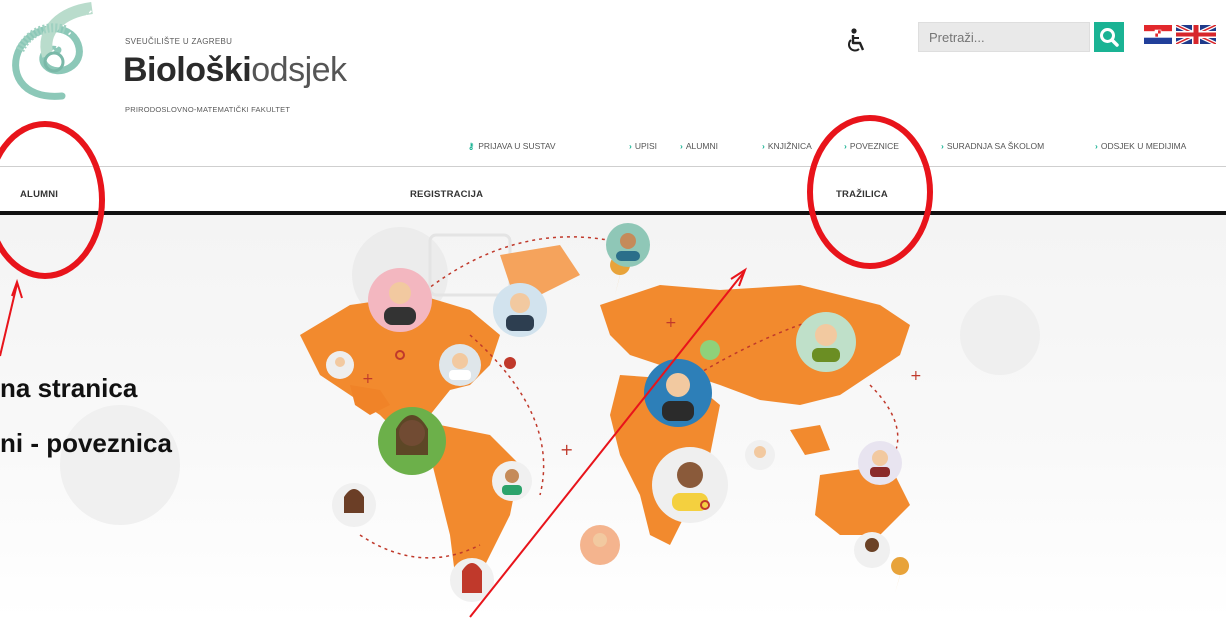 The image size is (1226, 619). Describe the element at coordinates (9, 320) in the screenshot. I see `annotation-arrow-alumni` at that location.